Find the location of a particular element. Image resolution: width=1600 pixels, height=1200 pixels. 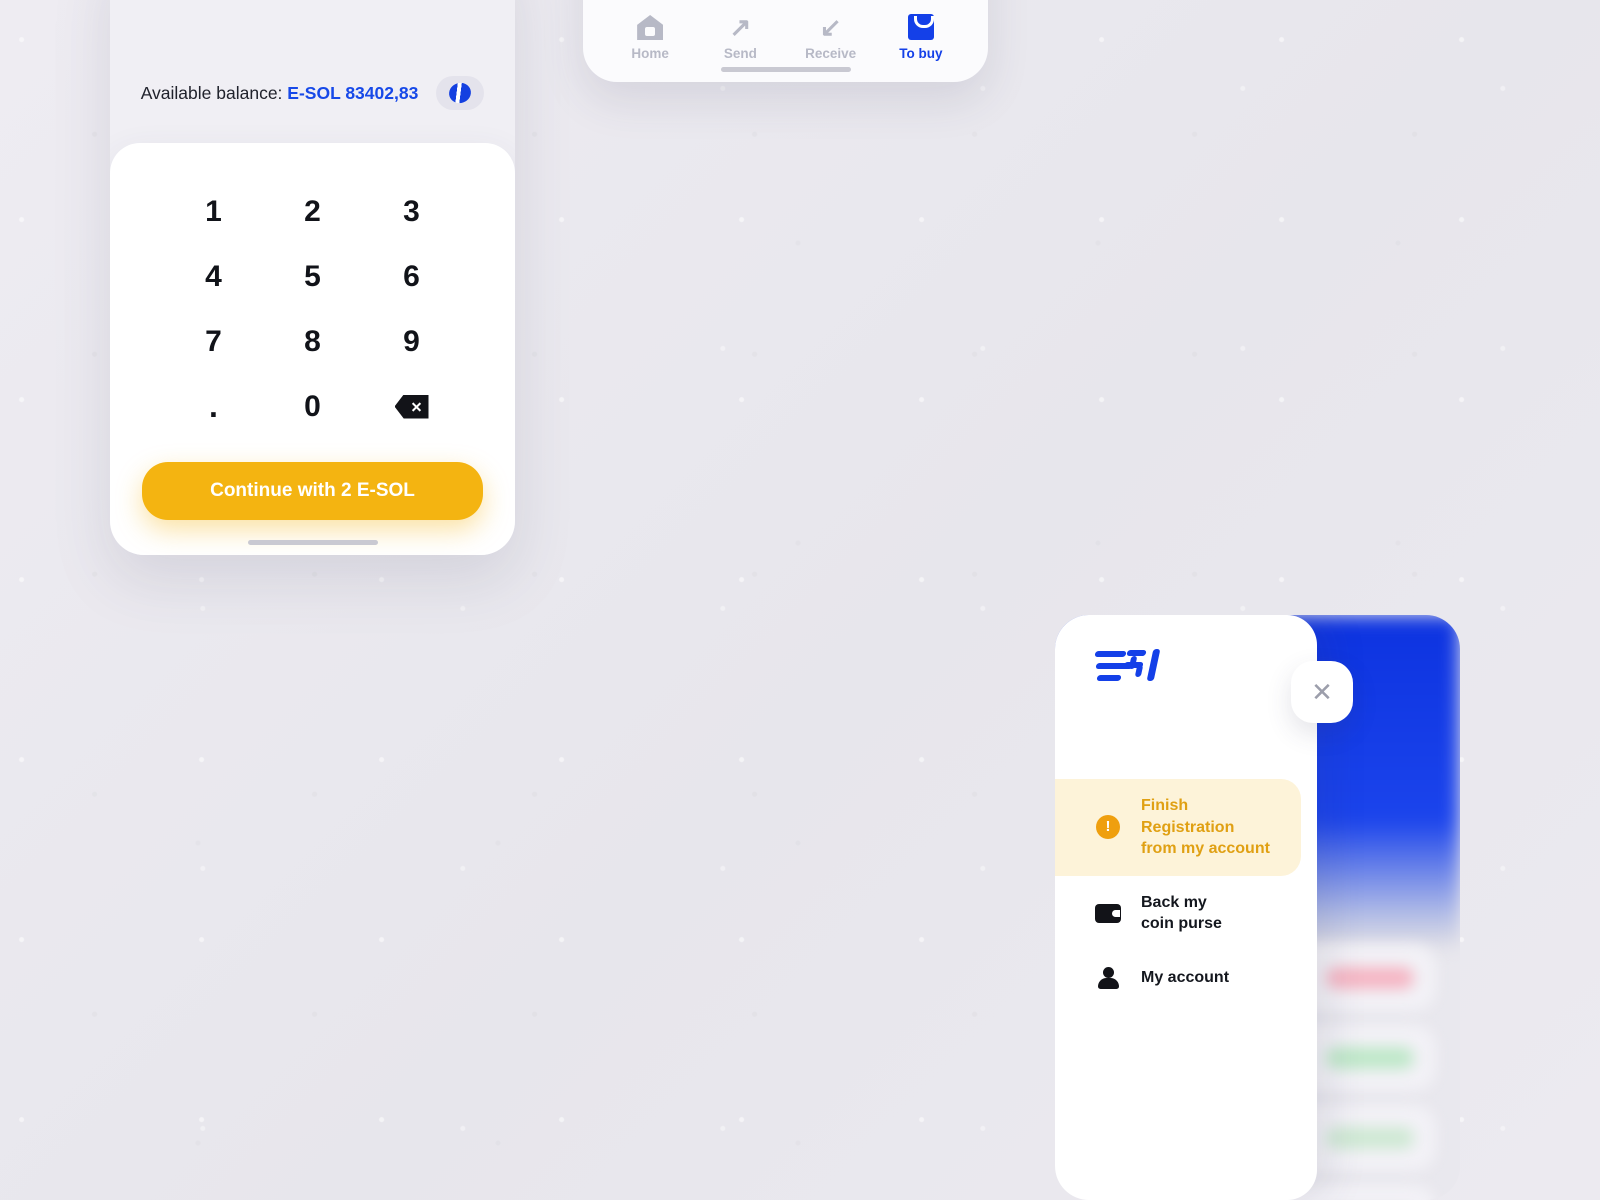

bottom-navigation: Home ↗ Send ↙ Receive To buy is located at coordinates (785, 30).